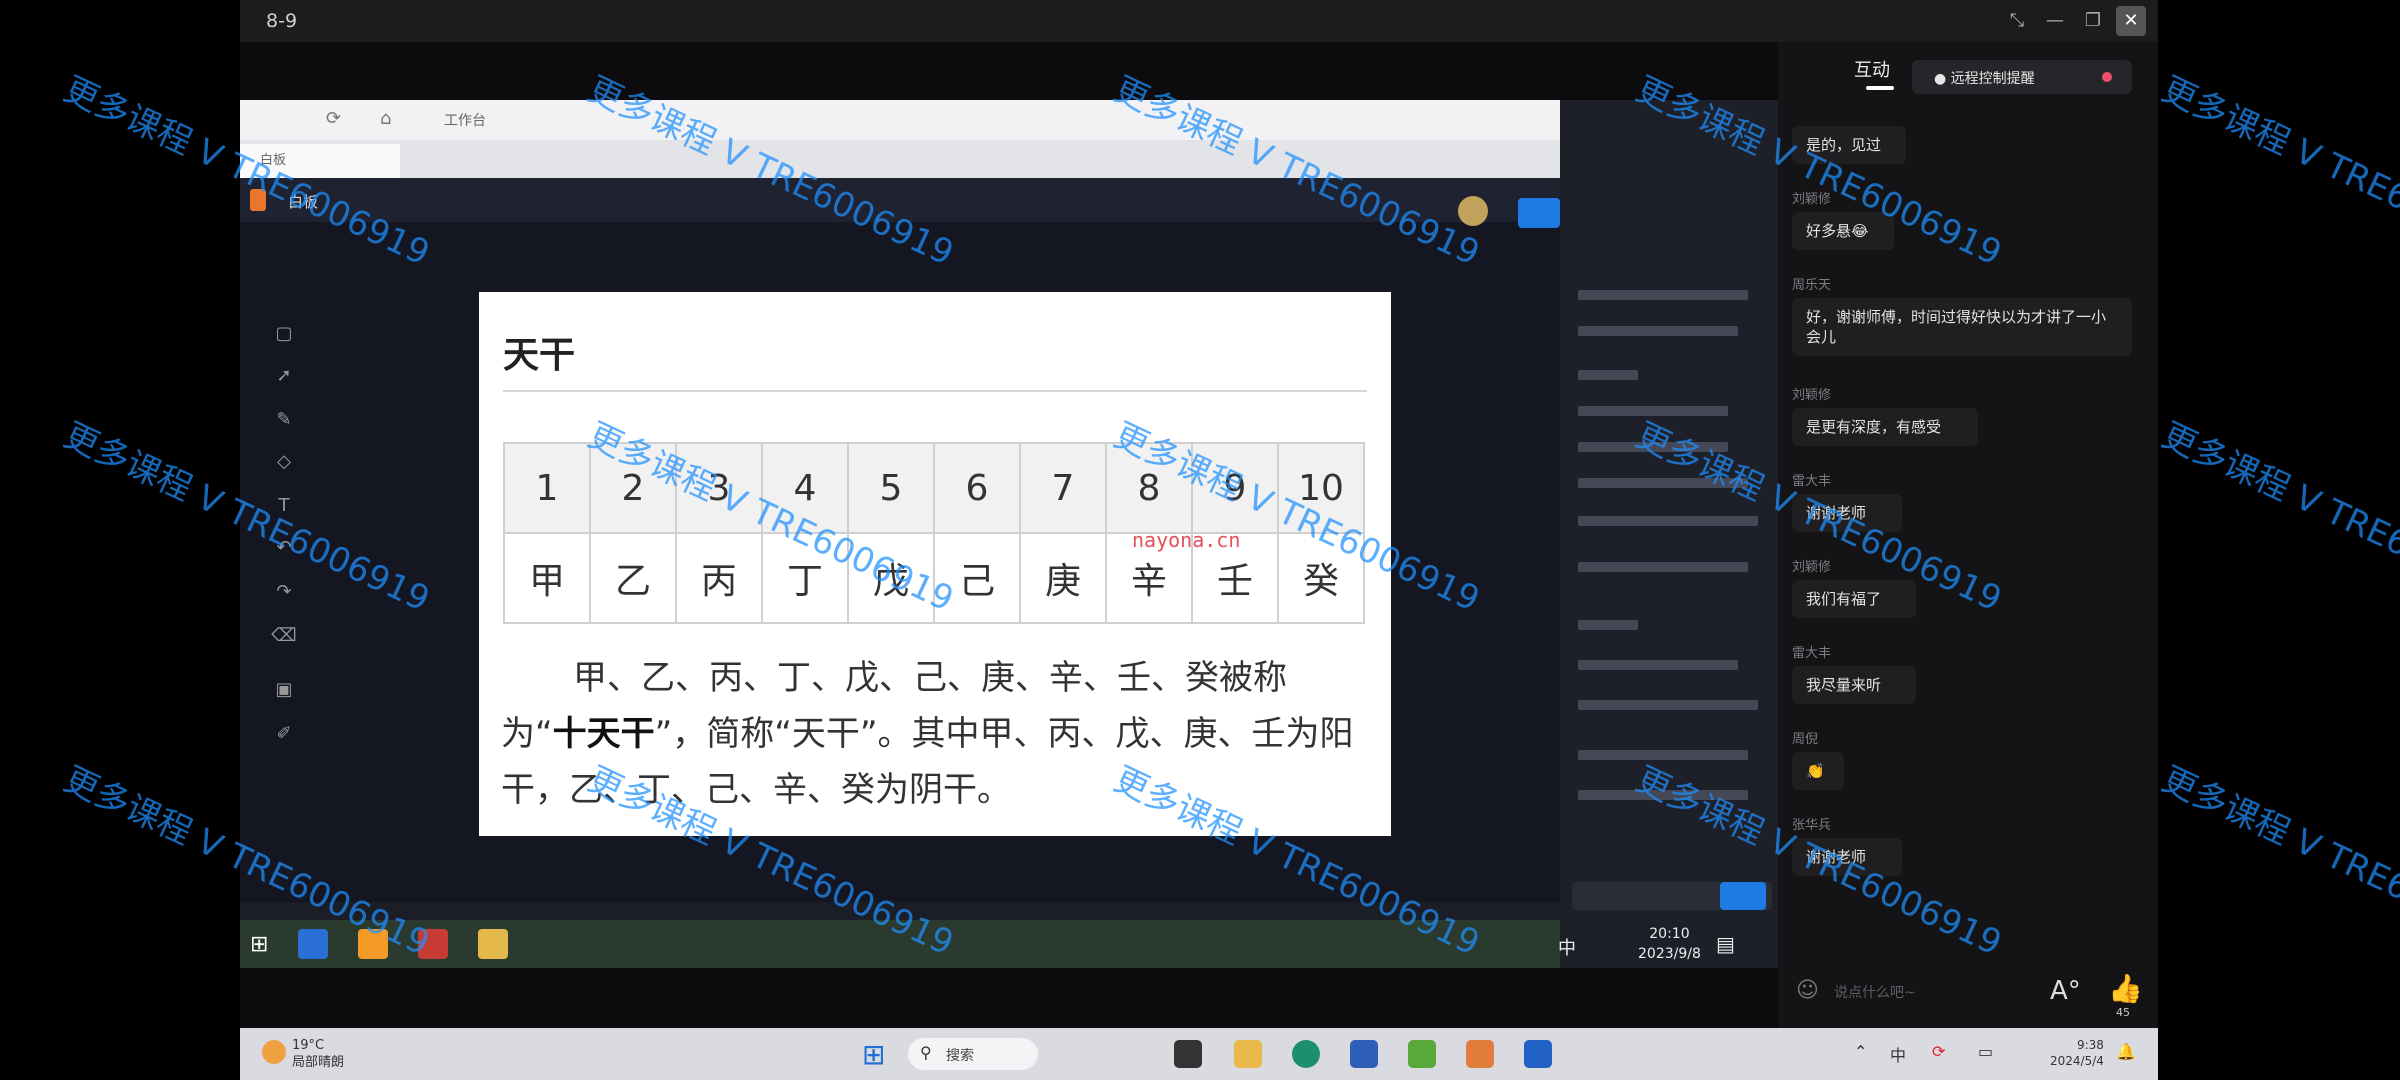  Describe the element at coordinates (719, 578) in the screenshot. I see `table-cell: 丙` at that location.